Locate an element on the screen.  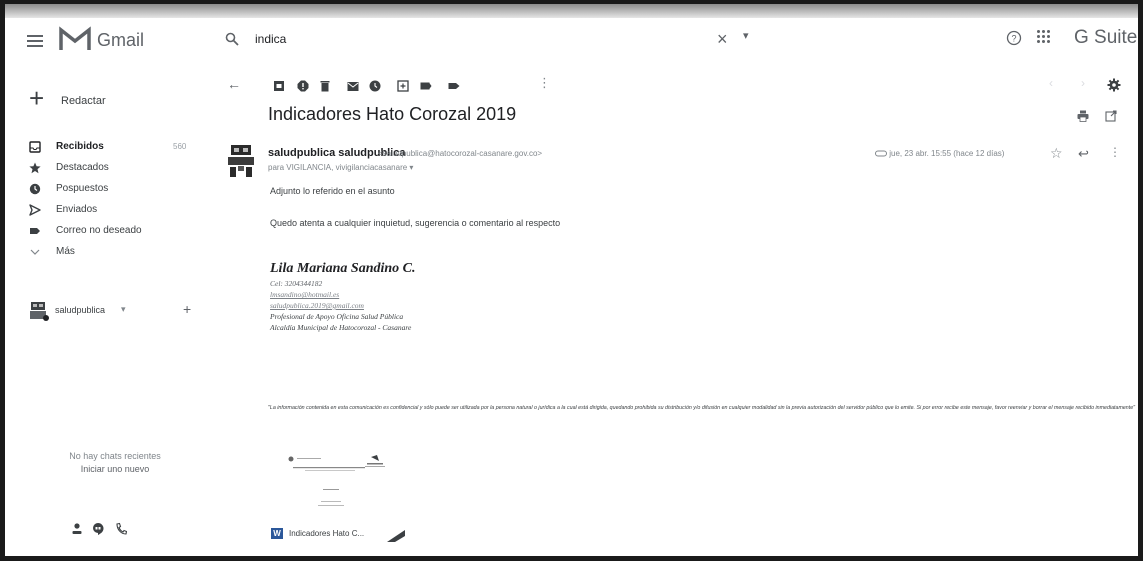
new-window-icon is located at coordinates (1111, 116).